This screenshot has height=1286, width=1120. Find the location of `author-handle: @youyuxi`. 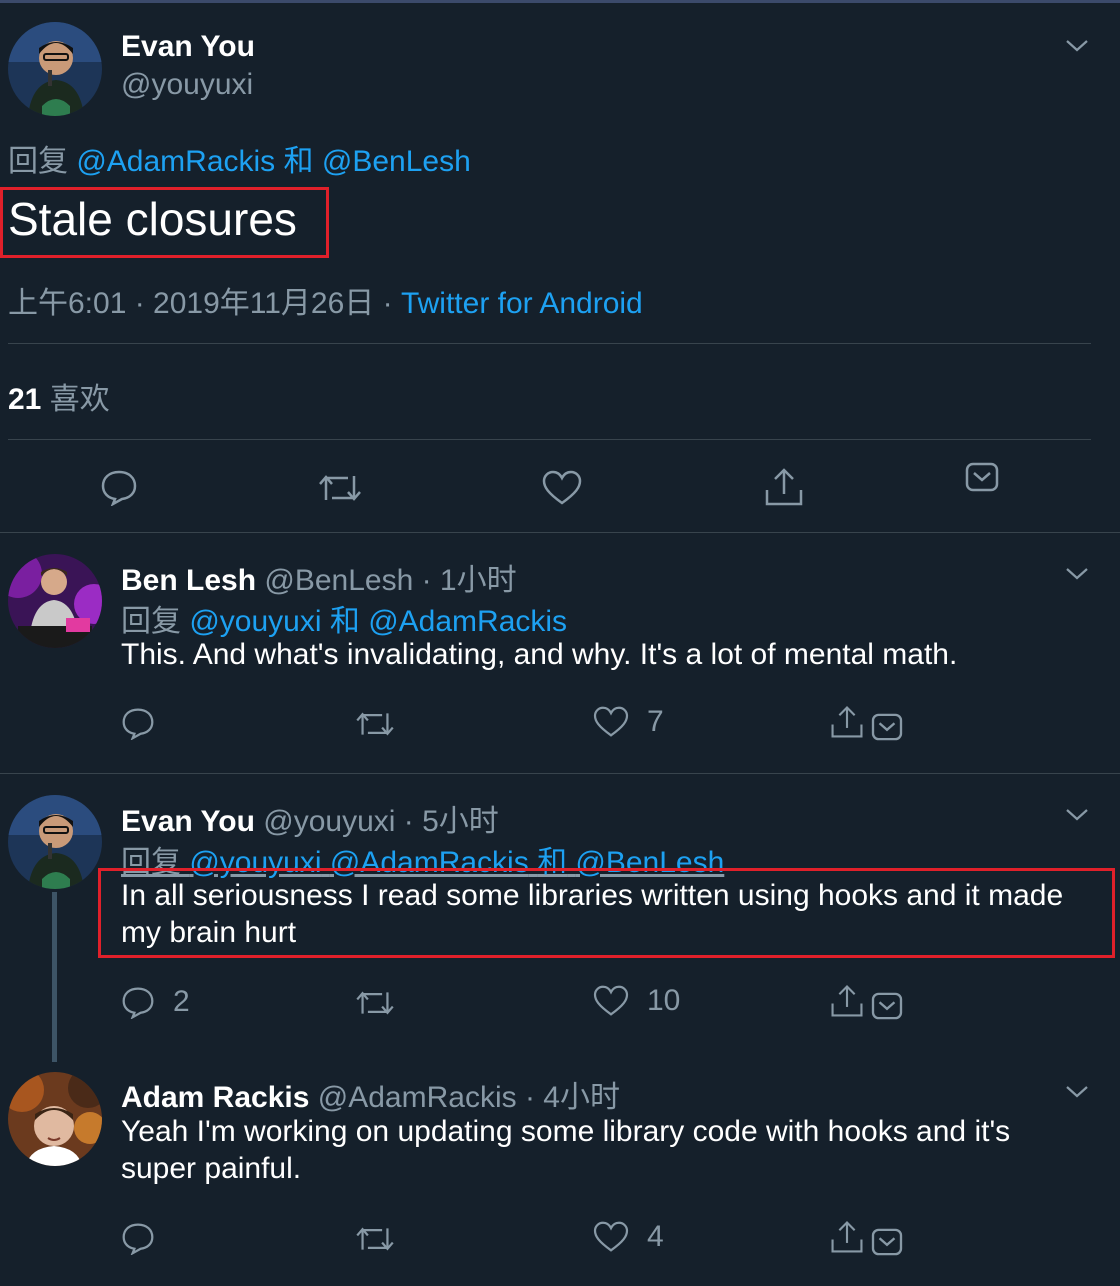

author-handle: @youyuxi is located at coordinates (187, 85).